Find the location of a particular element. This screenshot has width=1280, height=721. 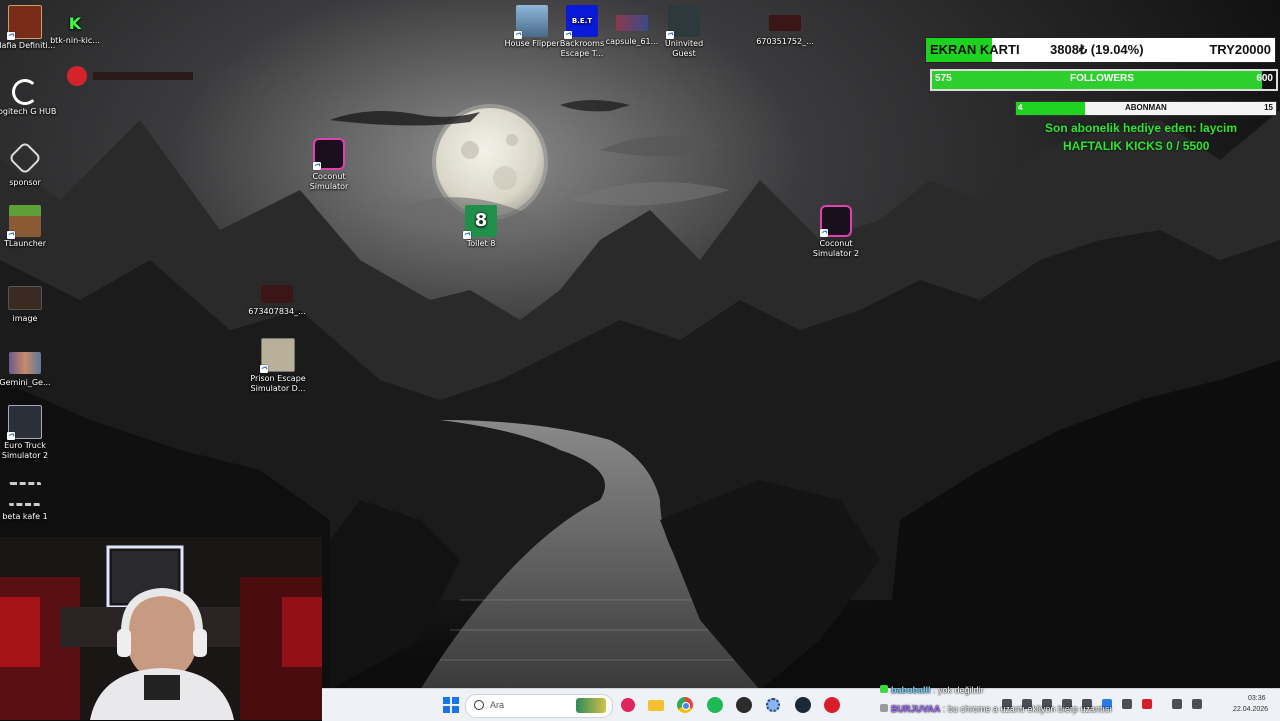

desktop-icon-image: image is located at coordinates (28, 303).